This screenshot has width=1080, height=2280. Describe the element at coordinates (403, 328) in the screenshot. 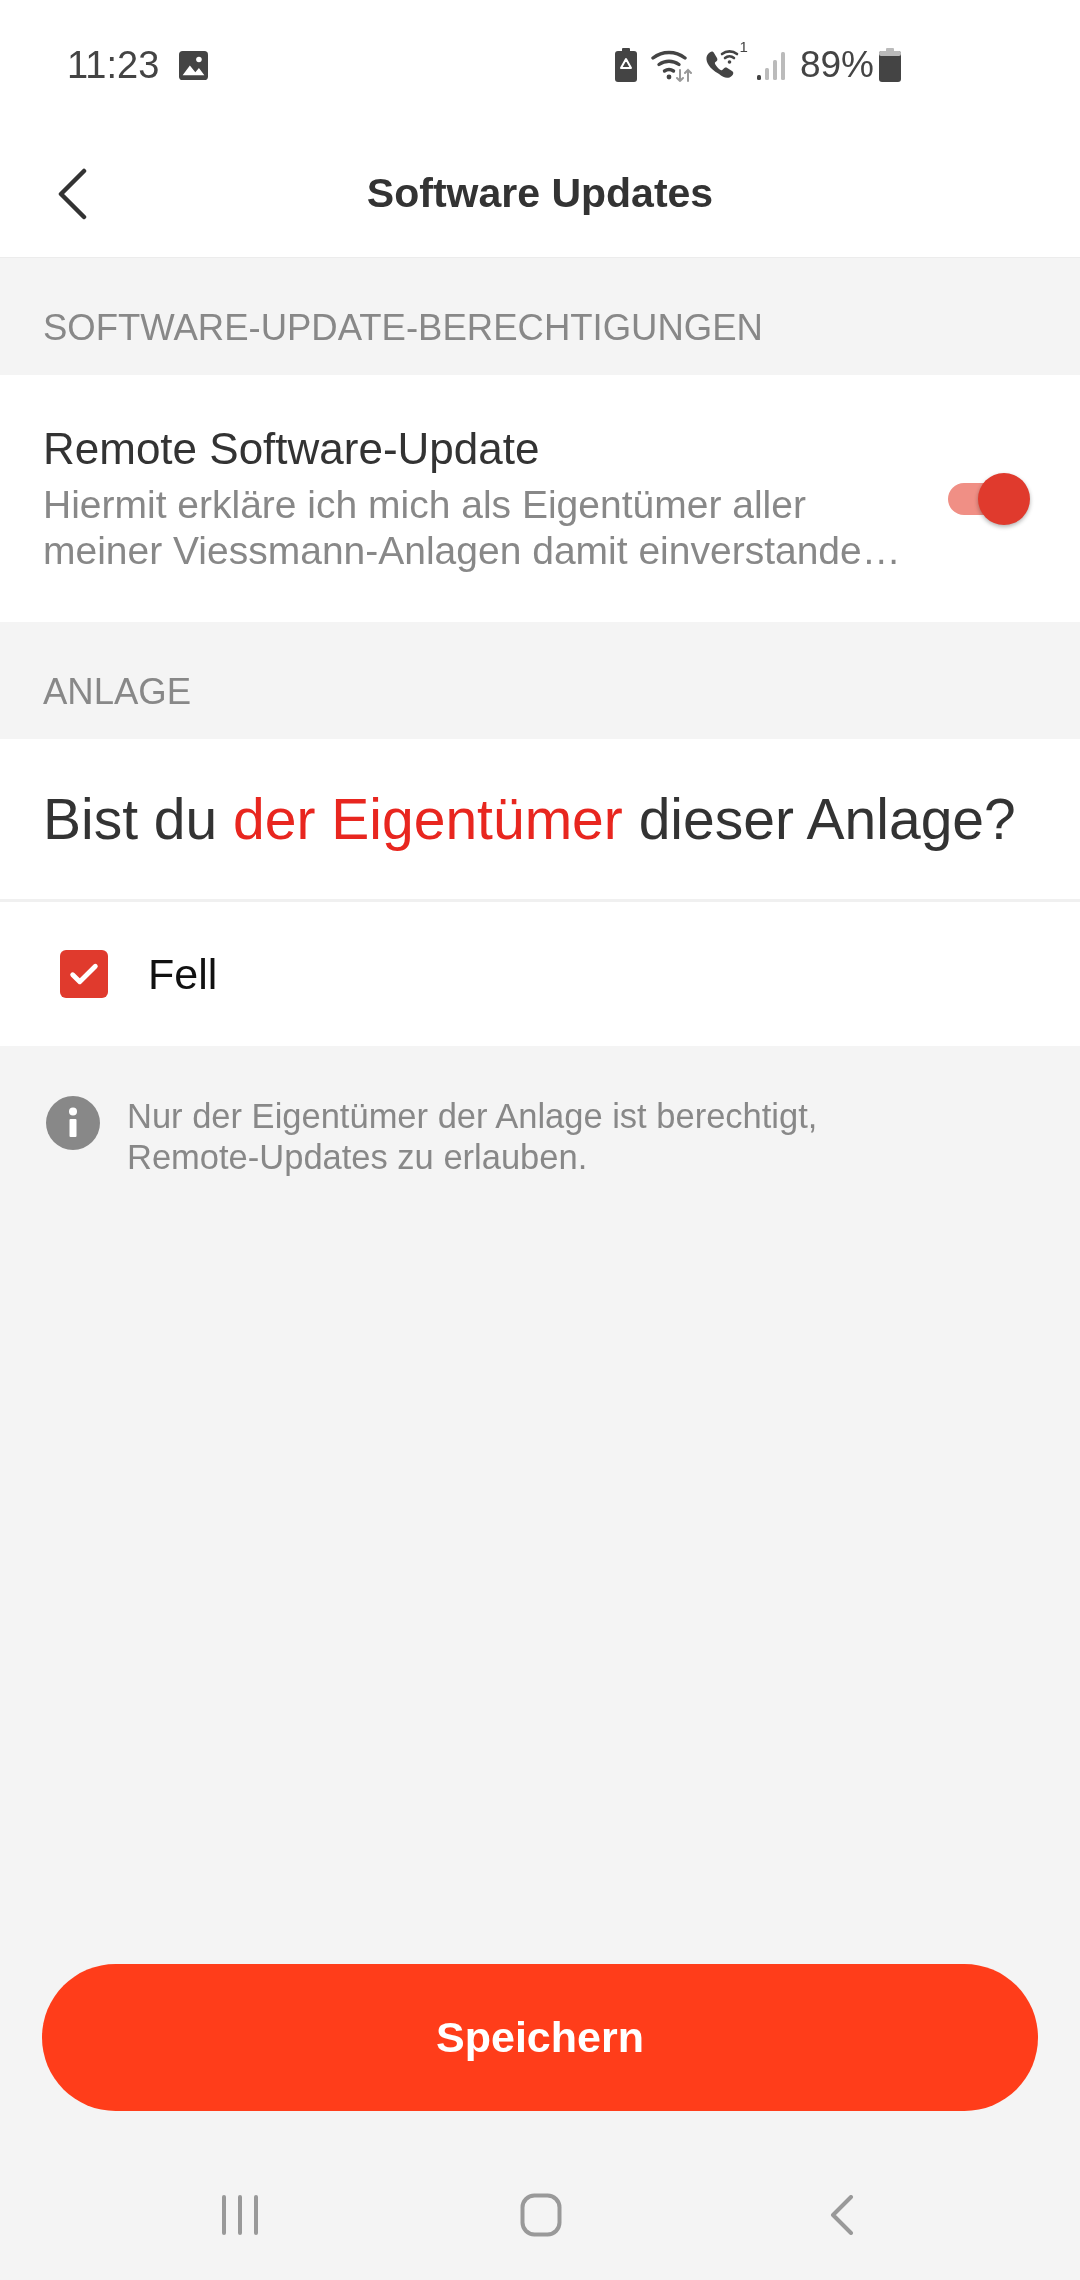

I see `section-heading: SOFTWARE-UPDATE-BERECHTIGUNGEN` at that location.